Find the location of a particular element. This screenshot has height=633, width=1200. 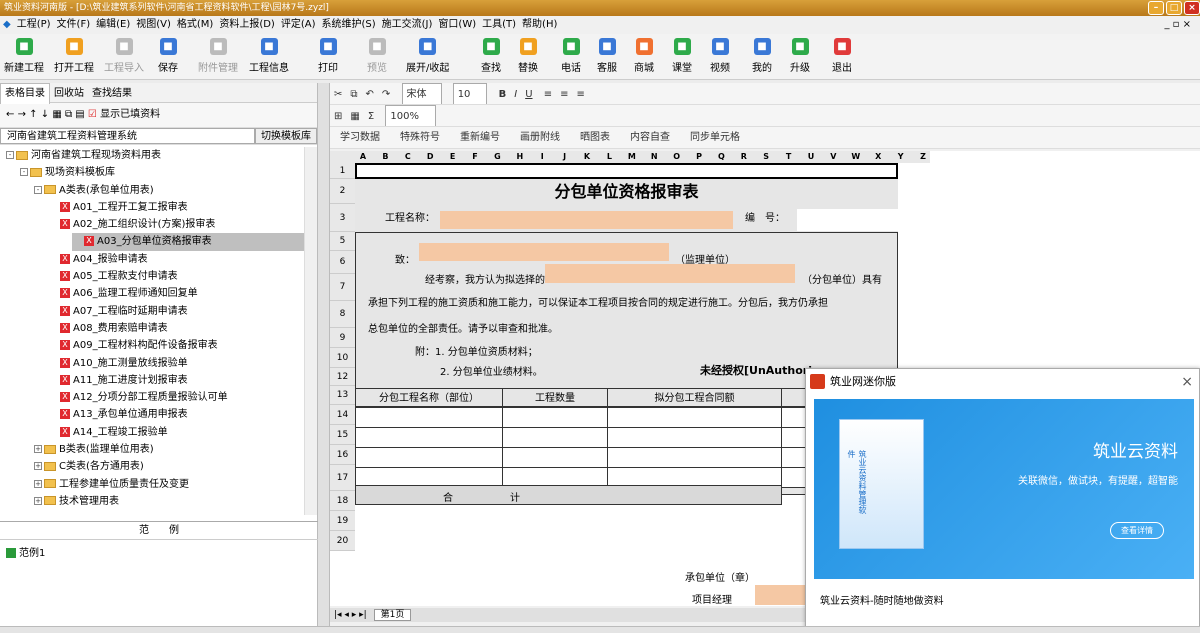

show-filled-label: 显示已填资料 is located at coordinates (130, 114).